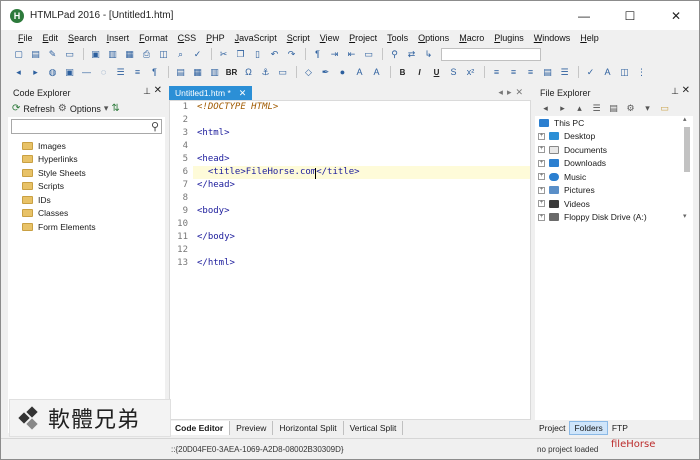 The height and width of the screenshot is (460, 700). I want to click on menu-tools: Tools, so click(397, 38).